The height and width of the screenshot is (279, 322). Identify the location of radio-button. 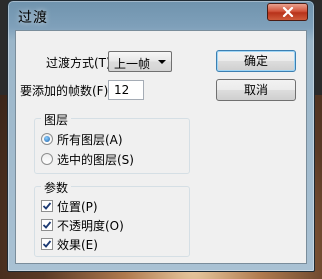
(47, 159).